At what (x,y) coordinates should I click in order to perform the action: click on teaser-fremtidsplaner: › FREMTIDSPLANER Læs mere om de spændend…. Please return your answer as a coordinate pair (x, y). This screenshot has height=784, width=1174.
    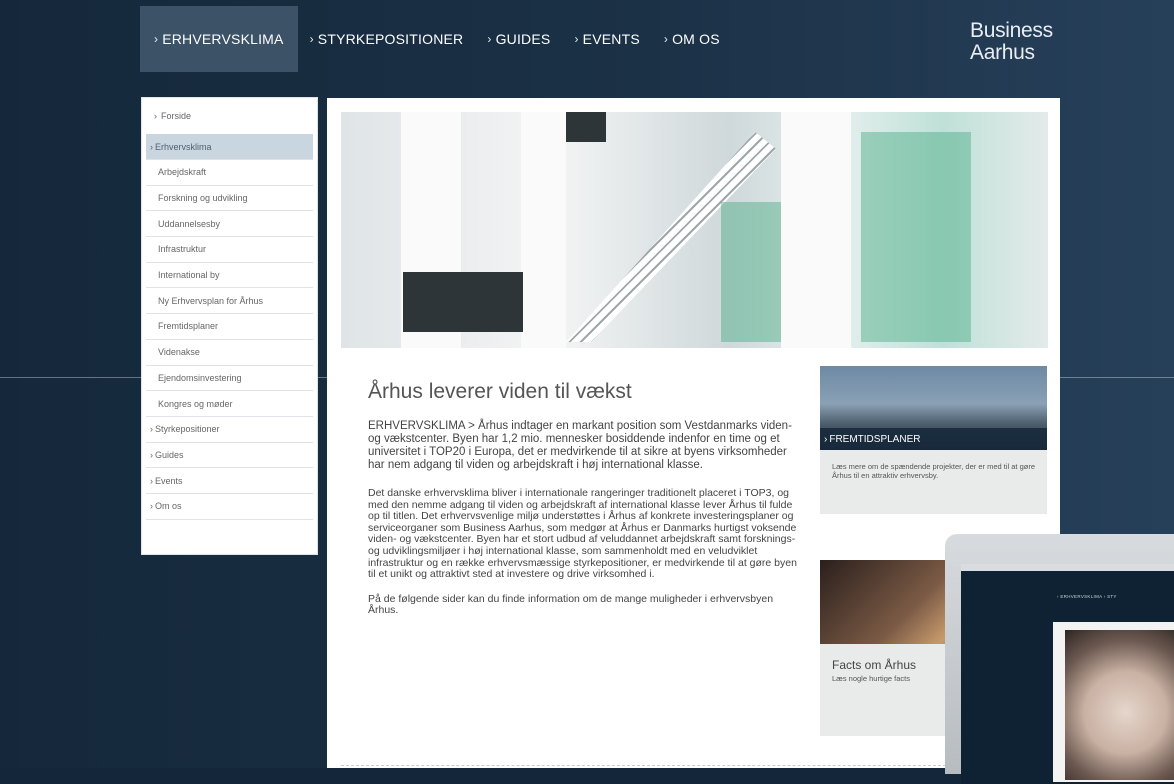
    Looking at the image, I should click on (933, 440).